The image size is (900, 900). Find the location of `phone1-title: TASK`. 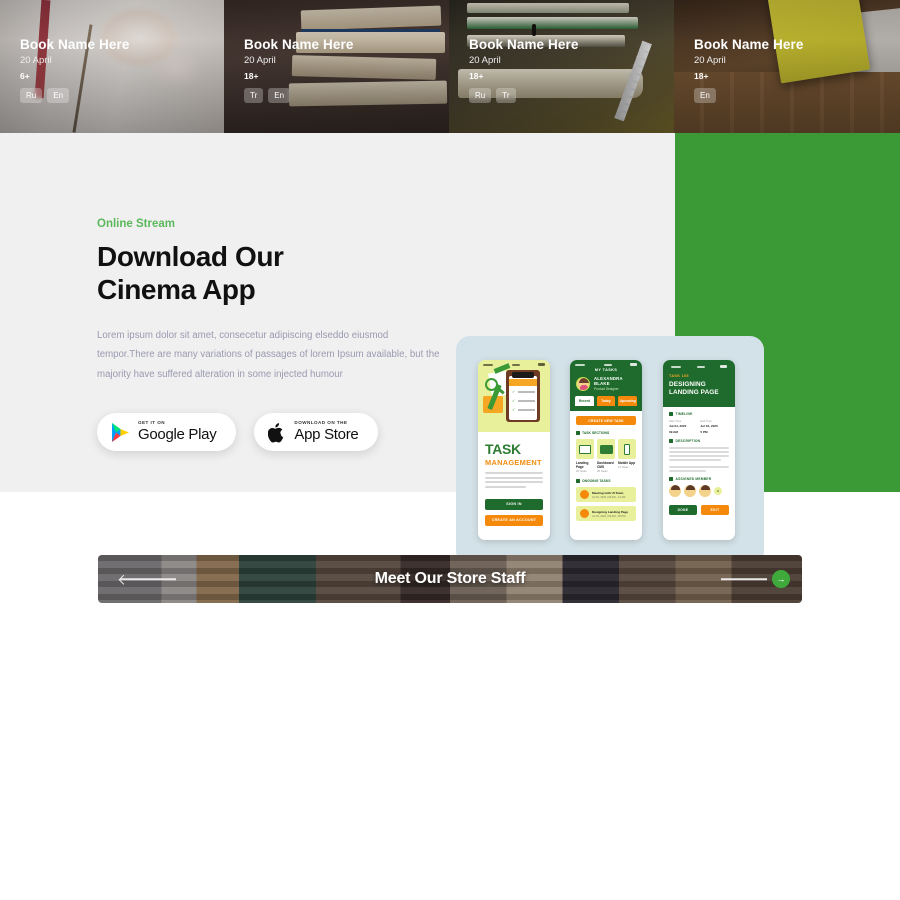

phone1-title: TASK is located at coordinates (503, 449).